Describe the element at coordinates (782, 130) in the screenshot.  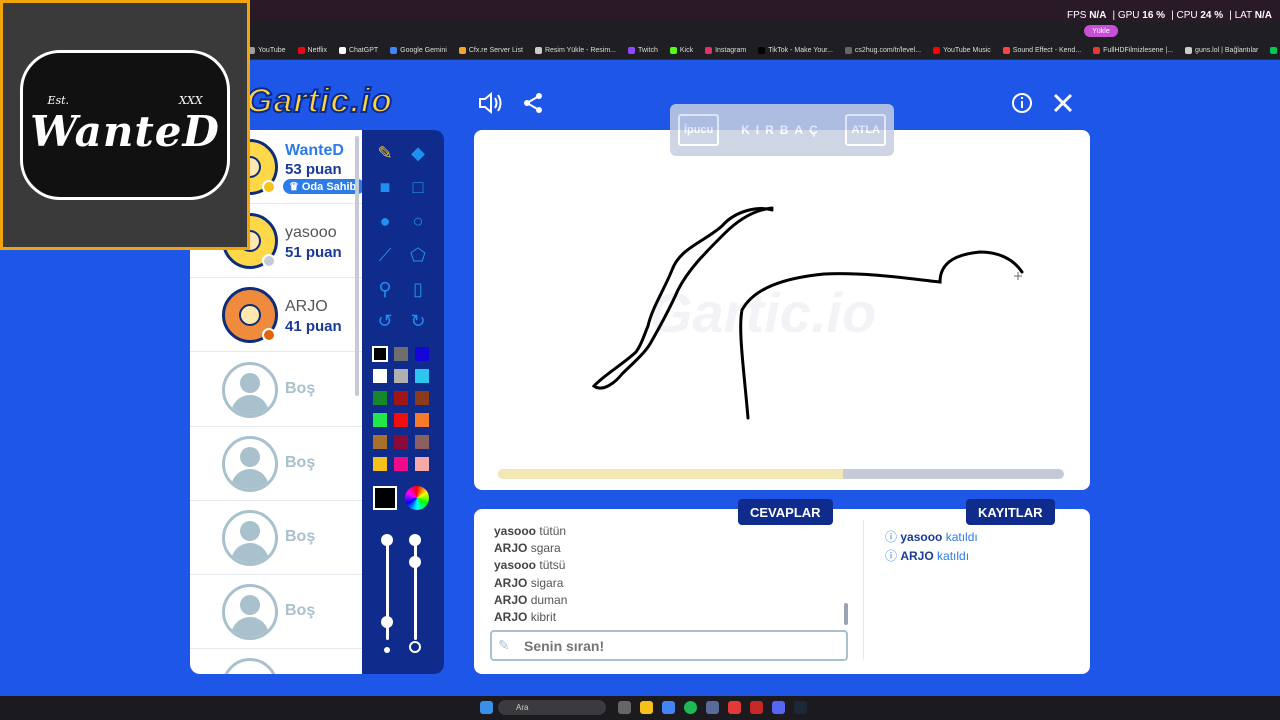
I see `hint-panel: İpucu KIRBAÇ ATLA` at that location.